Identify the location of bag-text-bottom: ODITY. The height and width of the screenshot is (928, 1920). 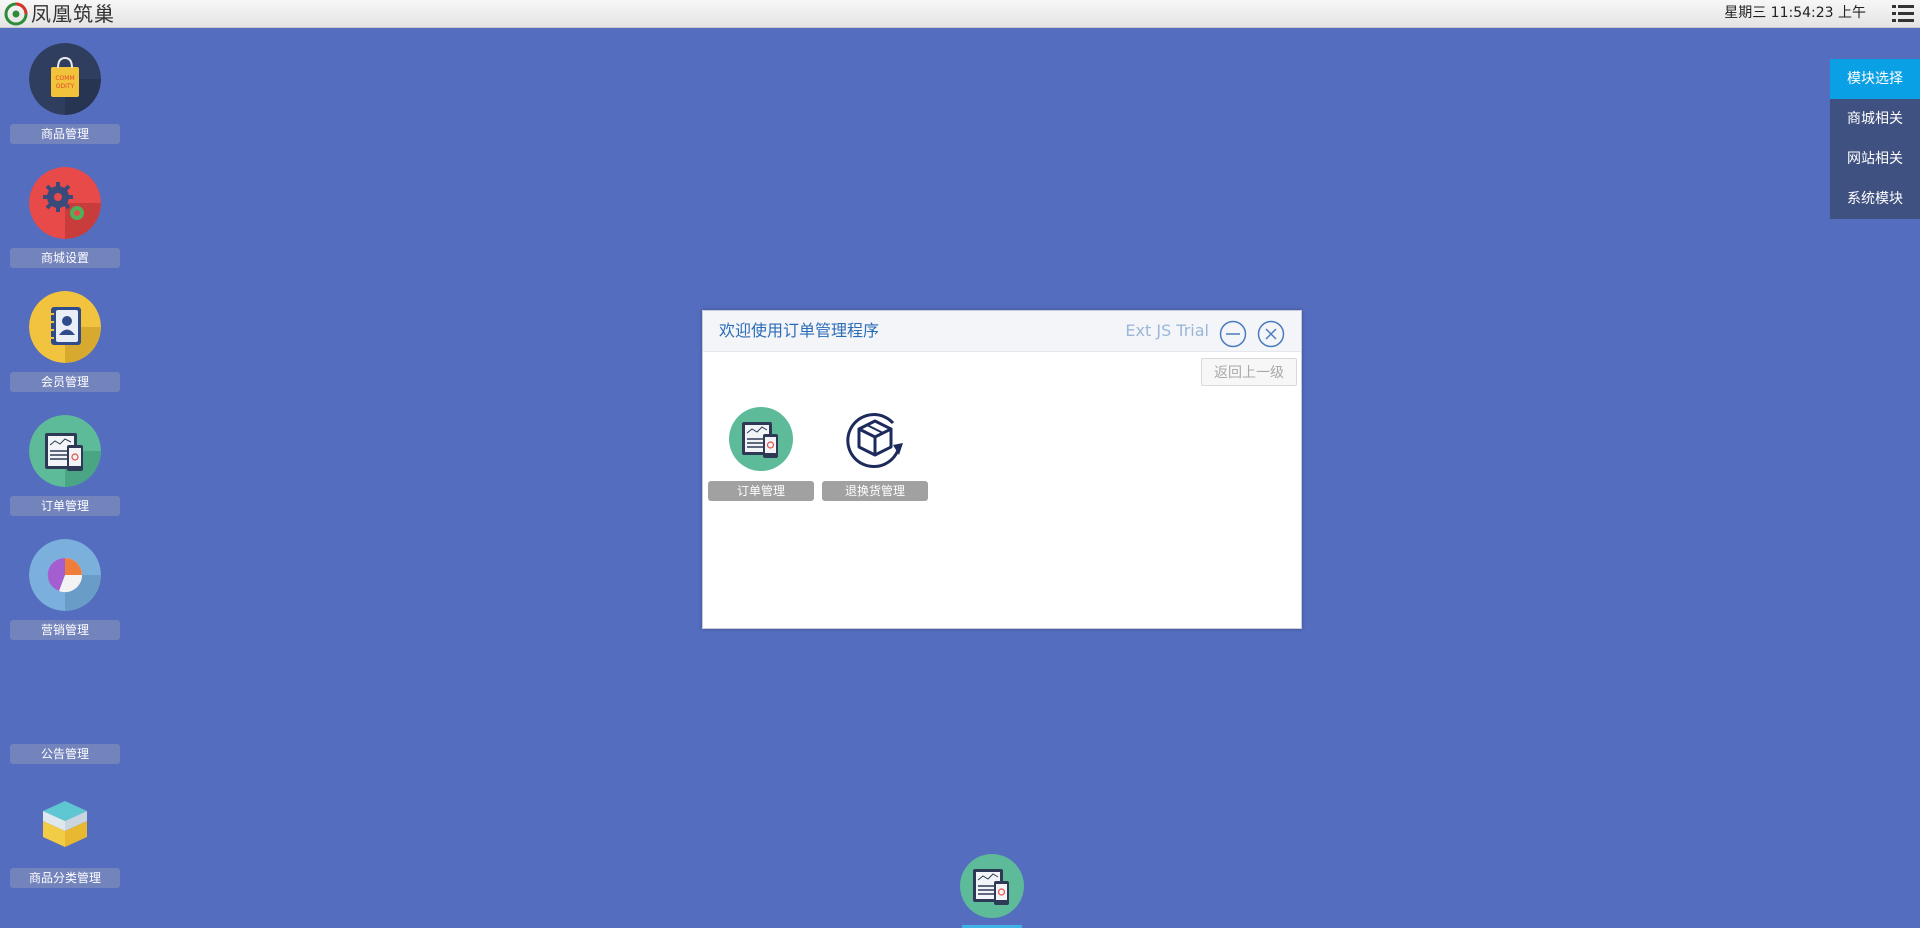
(65, 86).